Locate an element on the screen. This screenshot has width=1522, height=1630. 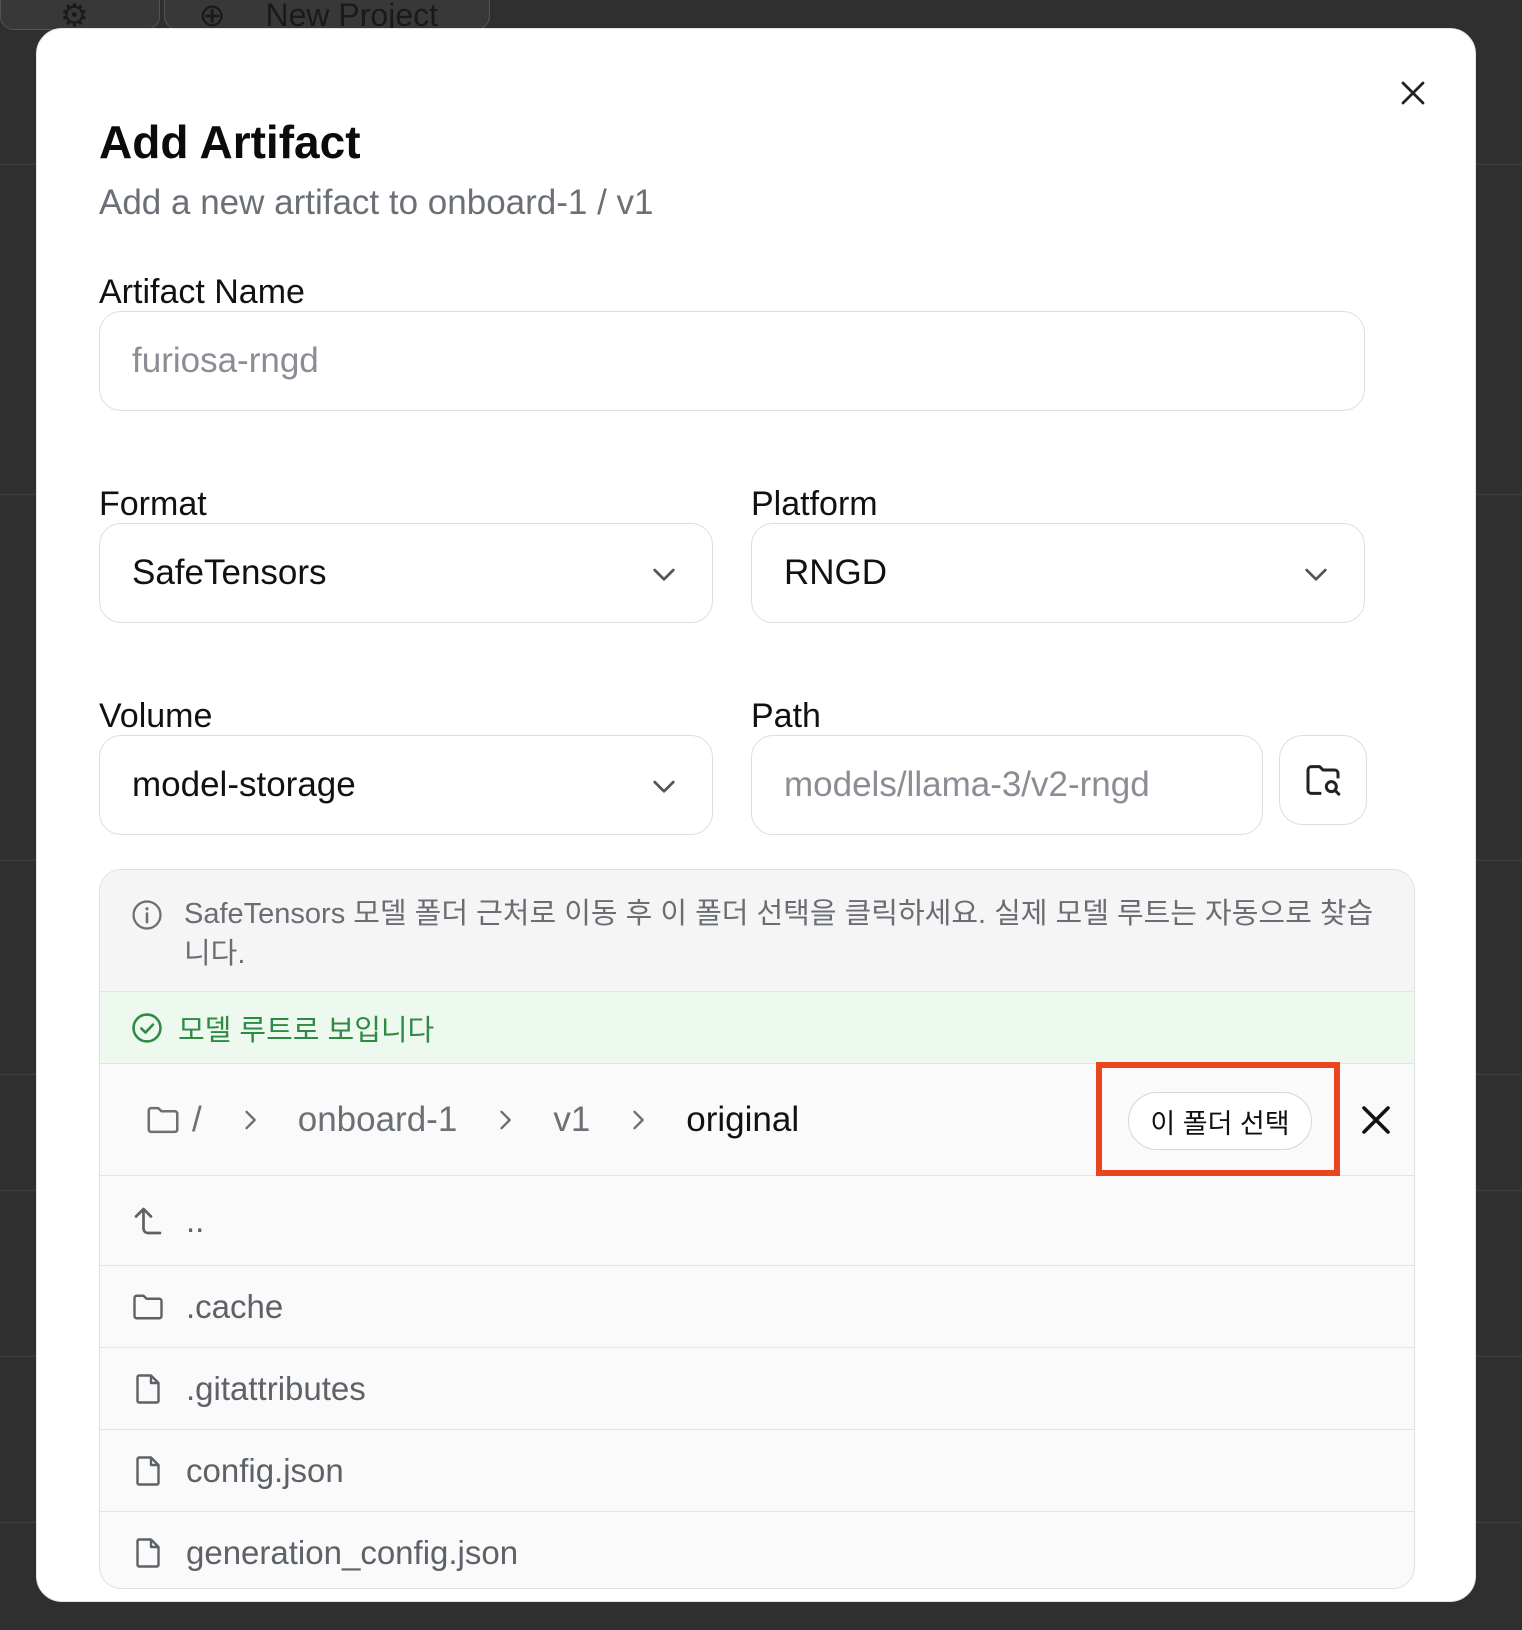
platform-select: RNGD is located at coordinates (1058, 573).